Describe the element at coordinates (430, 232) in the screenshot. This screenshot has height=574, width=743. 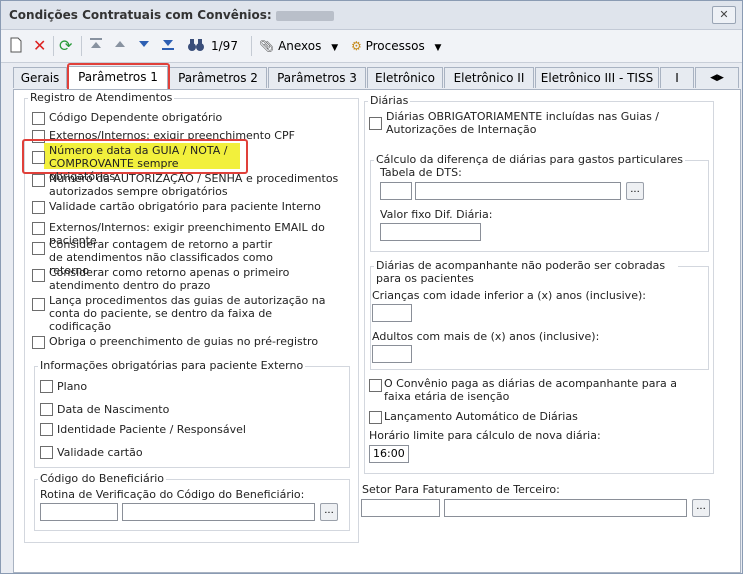
I see `valor-fixo-input` at that location.